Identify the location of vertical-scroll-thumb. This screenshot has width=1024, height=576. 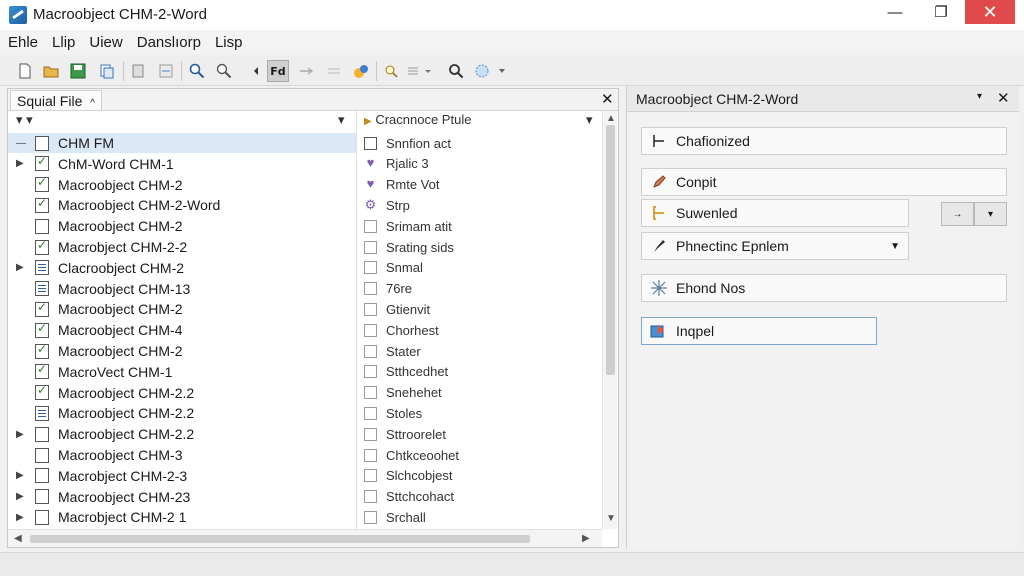
(610, 250).